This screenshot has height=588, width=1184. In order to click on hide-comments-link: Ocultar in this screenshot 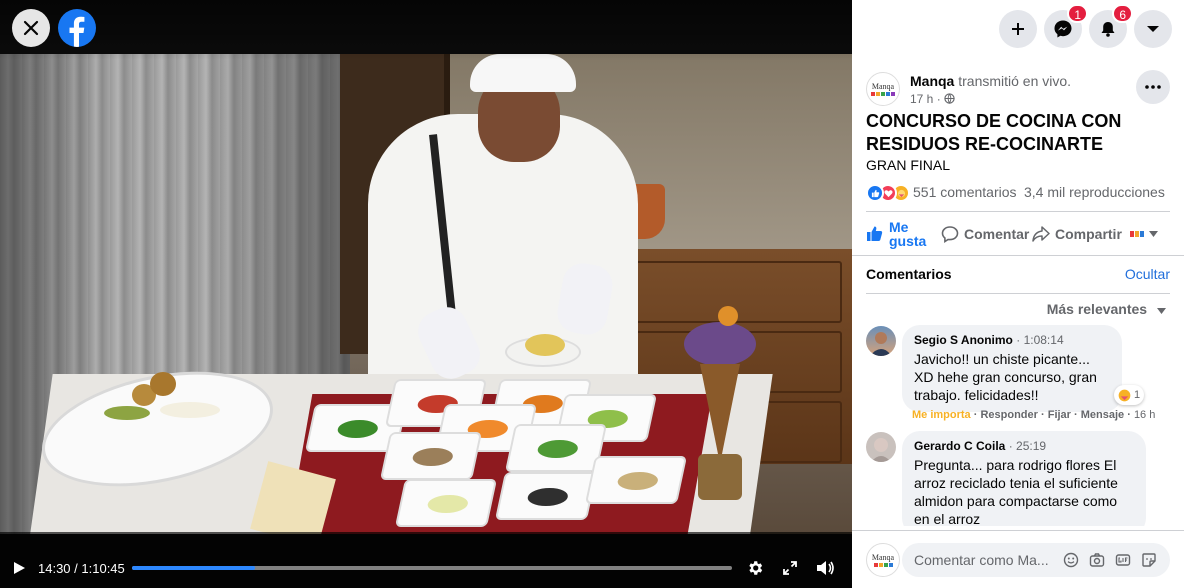, I will do `click(1147, 274)`.